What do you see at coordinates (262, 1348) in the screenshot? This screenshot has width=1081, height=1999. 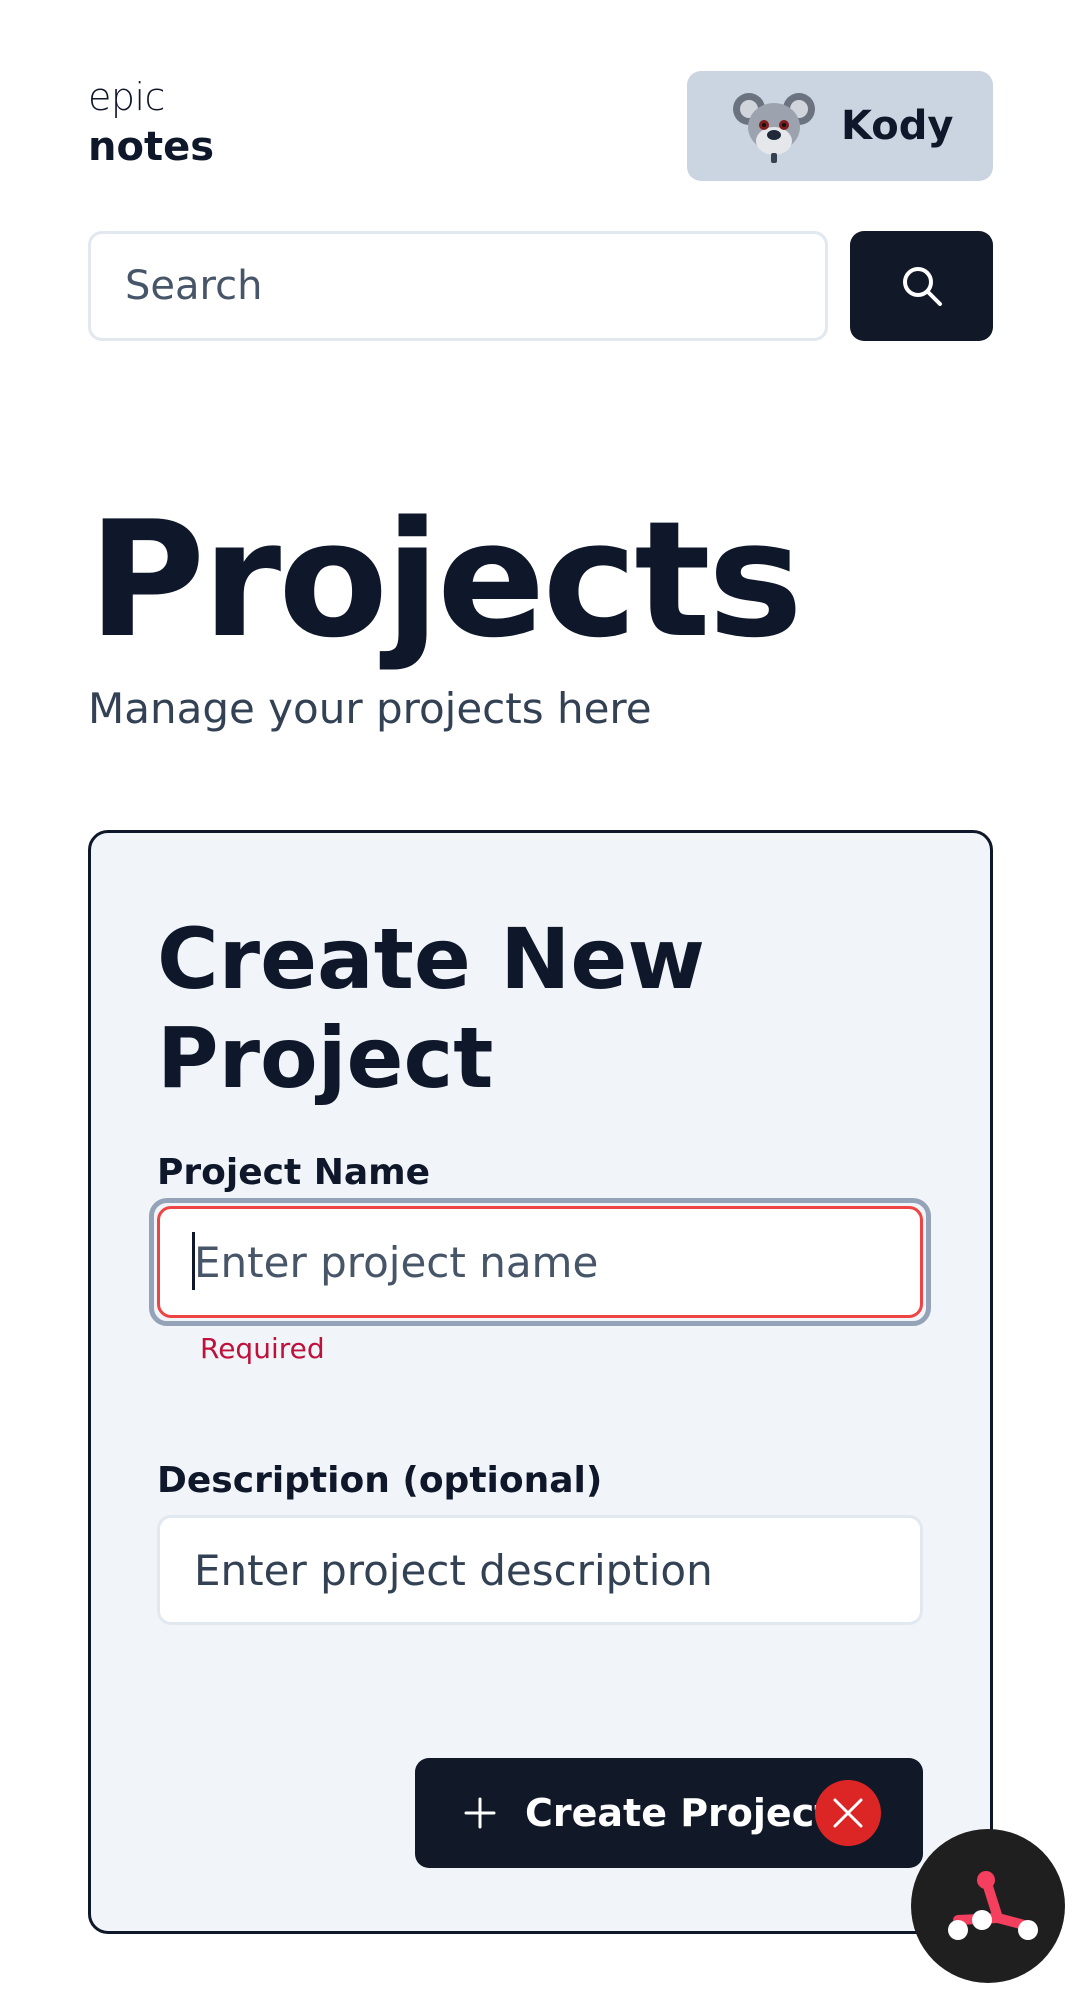 I see `project-name-error: Required` at bounding box center [262, 1348].